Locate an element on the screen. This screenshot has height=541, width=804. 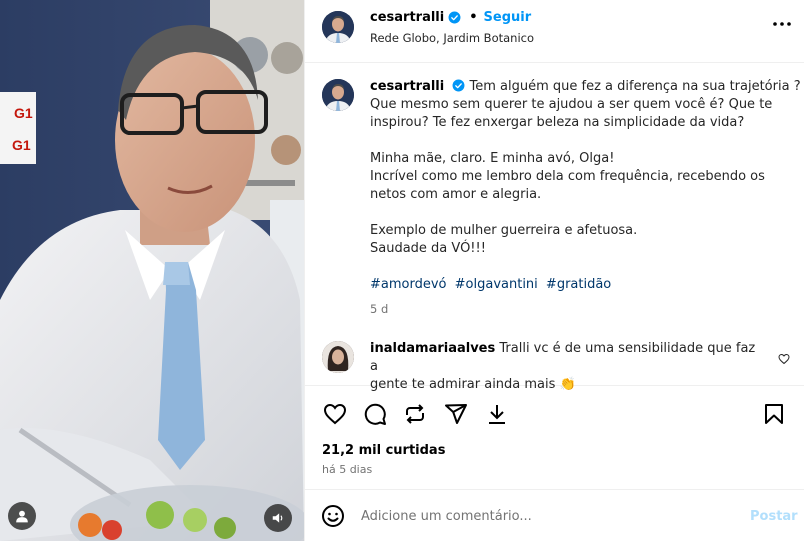
speaker-icon is located at coordinates (277, 518).